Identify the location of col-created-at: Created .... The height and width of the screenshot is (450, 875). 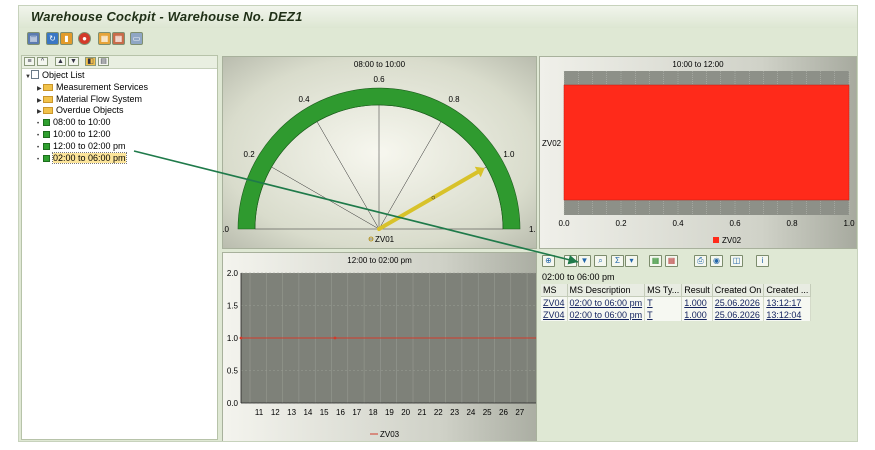
(787, 290).